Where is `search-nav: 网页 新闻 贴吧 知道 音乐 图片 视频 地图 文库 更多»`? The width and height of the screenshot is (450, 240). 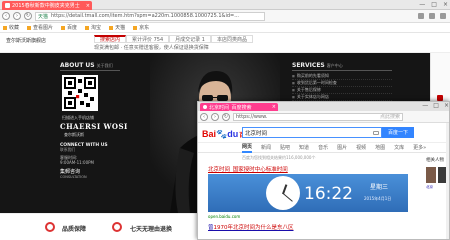 search-nav: 网页 新闻 贴吧 知道 音乐 图片 视频 地图 文库 更多» is located at coordinates (323, 148).